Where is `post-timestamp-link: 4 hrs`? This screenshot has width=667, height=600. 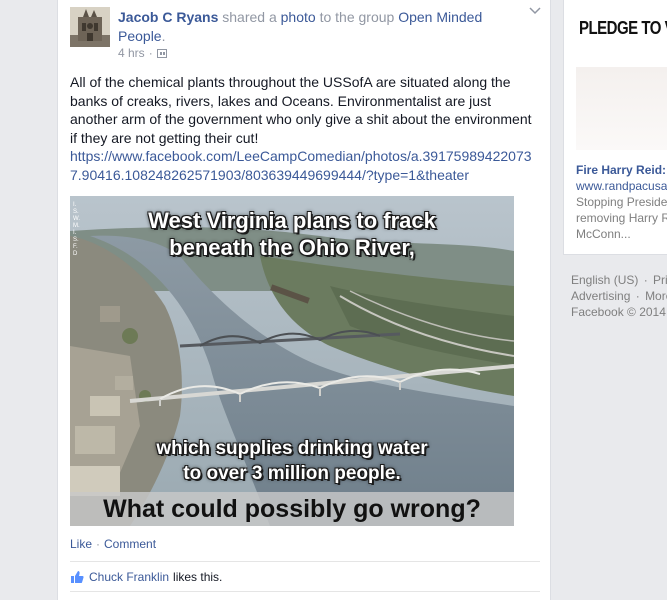
post-timestamp-link: 4 hrs is located at coordinates (131, 53).